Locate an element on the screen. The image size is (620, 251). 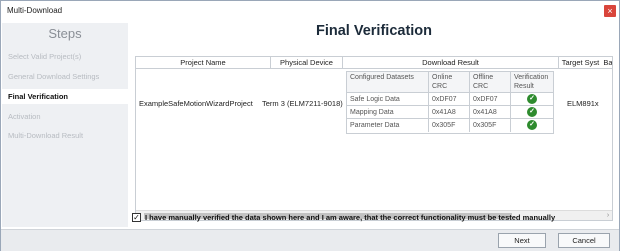
column-header-target-system: Target Syst is located at coordinates (580, 63).